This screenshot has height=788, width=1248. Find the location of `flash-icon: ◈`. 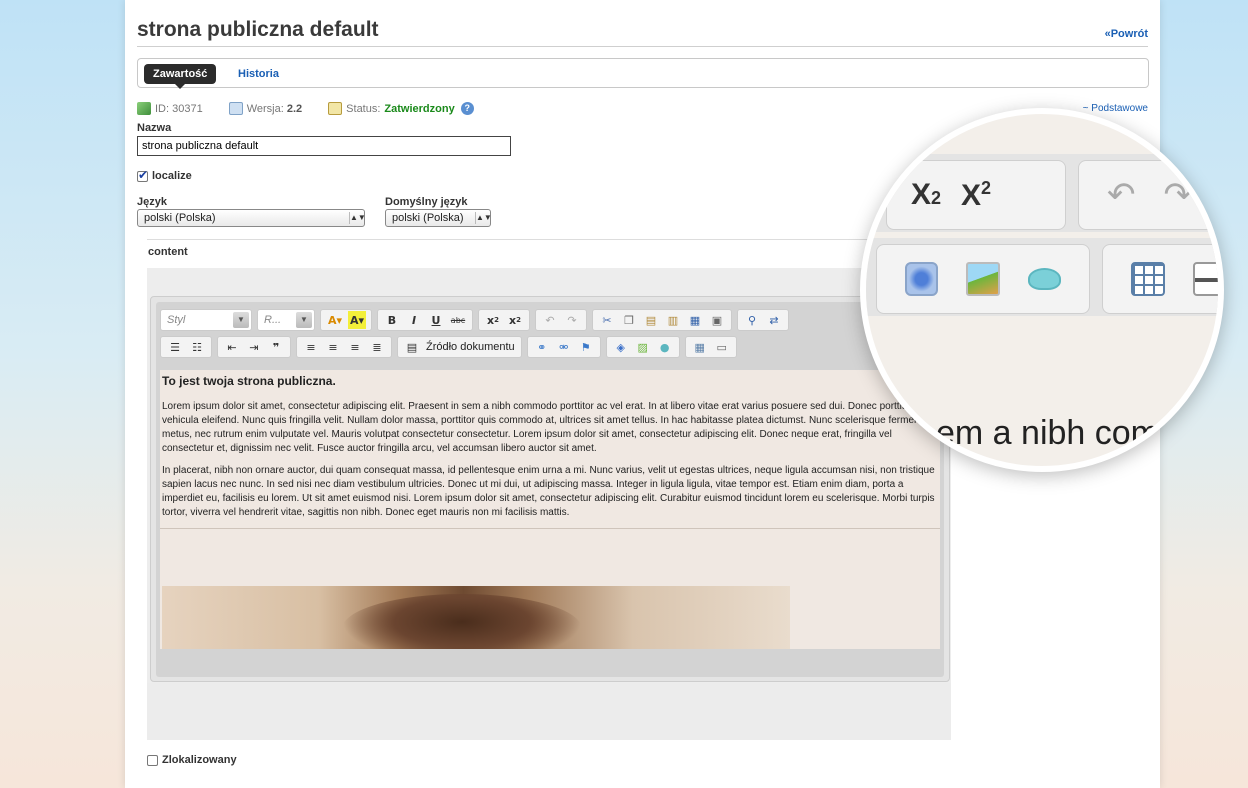

flash-icon: ◈ is located at coordinates (621, 347).